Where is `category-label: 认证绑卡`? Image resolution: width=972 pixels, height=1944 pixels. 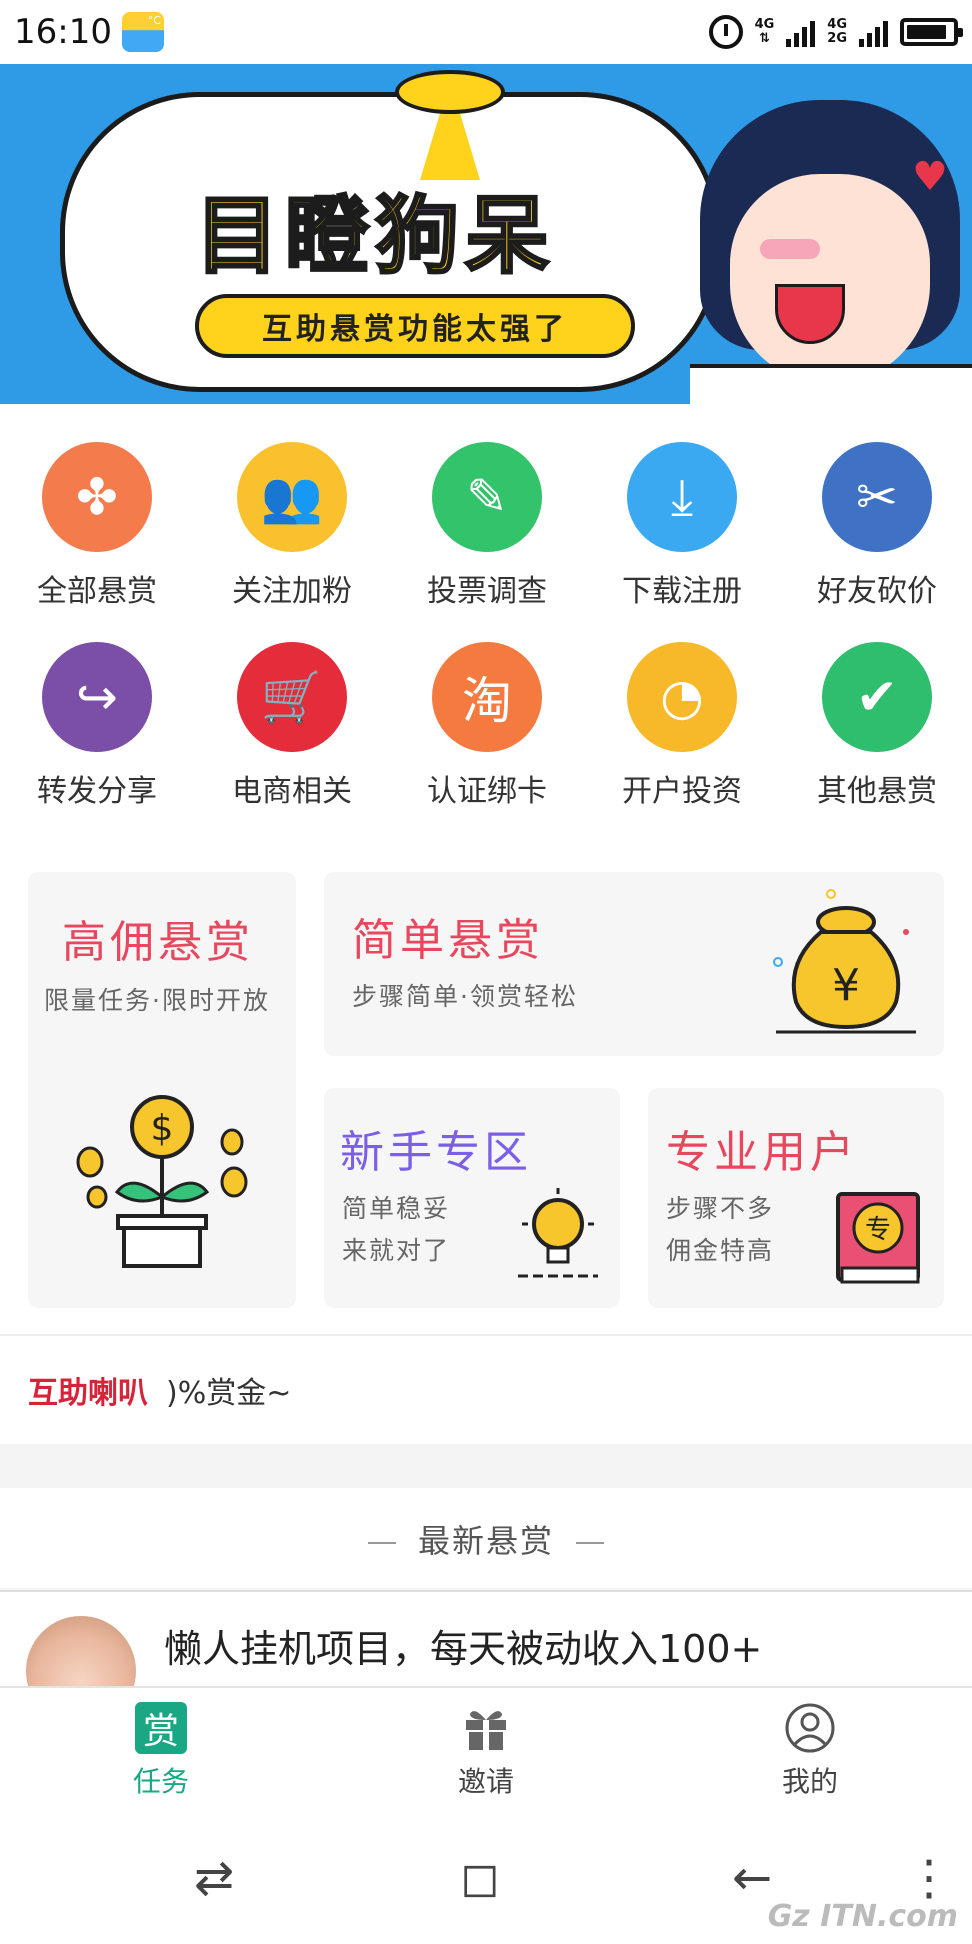 category-label: 认证绑卡 is located at coordinates (487, 791).